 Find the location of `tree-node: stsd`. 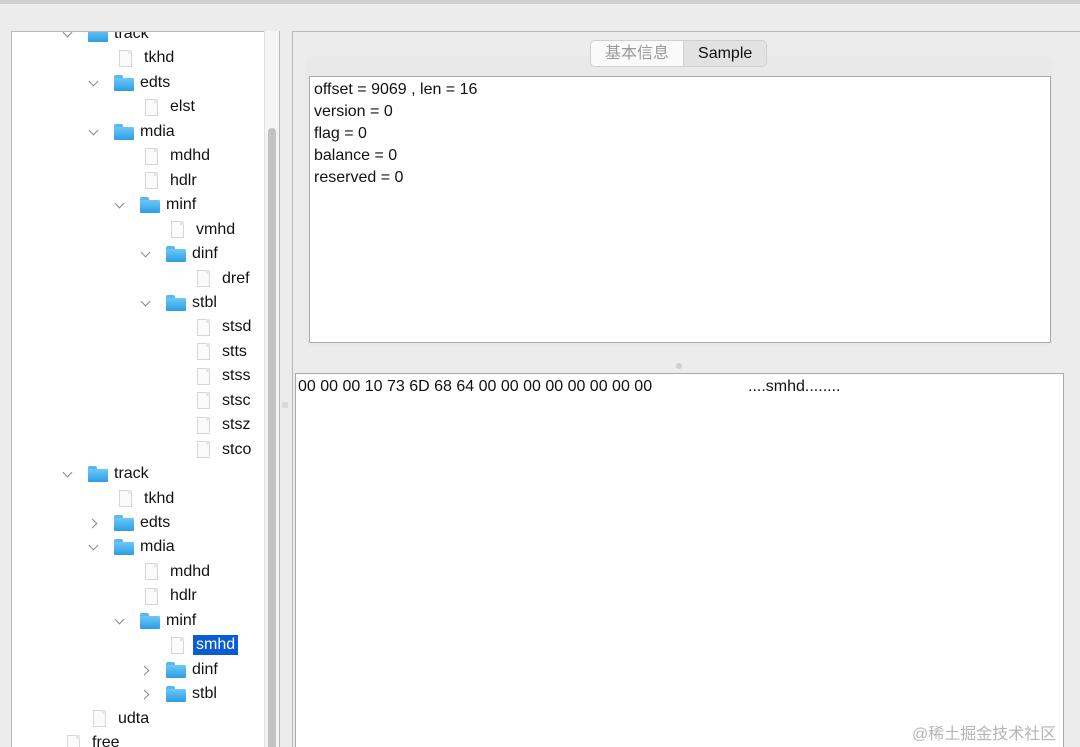

tree-node: stsd is located at coordinates (224, 327).